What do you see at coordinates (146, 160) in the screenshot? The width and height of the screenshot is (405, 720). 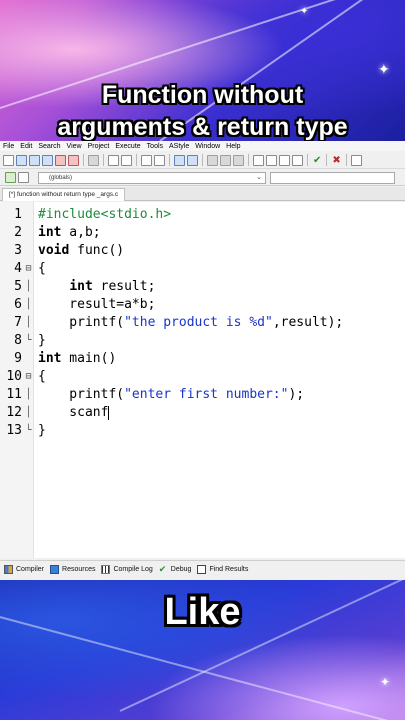 I see `search-icon` at bounding box center [146, 160].